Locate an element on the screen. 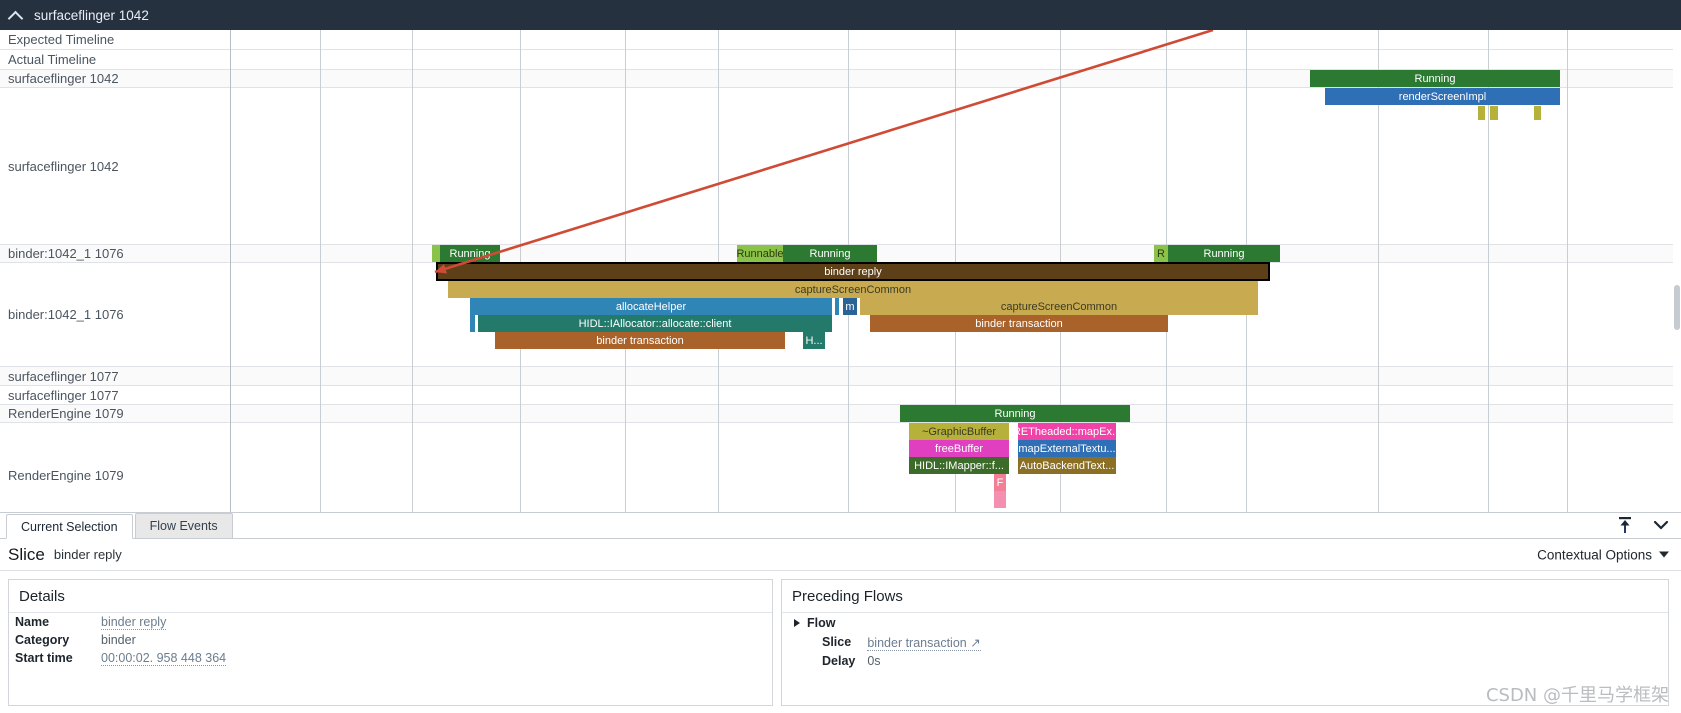  slice: R is located at coordinates (1161, 253).